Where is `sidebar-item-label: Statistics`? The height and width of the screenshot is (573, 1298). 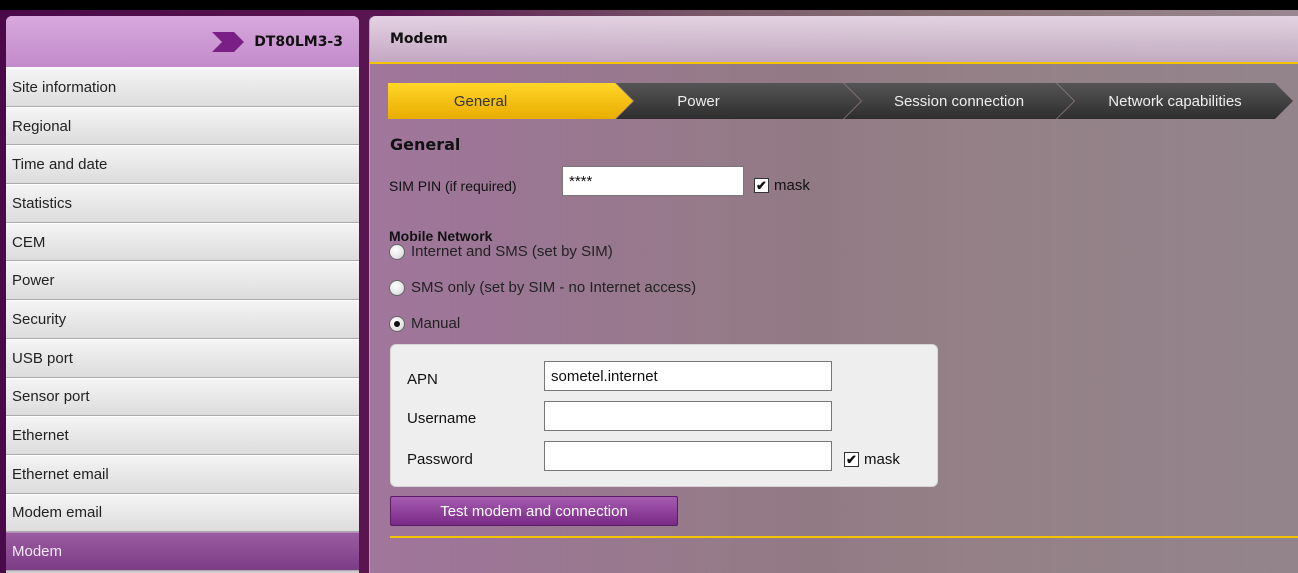
sidebar-item-label: Statistics is located at coordinates (42, 203).